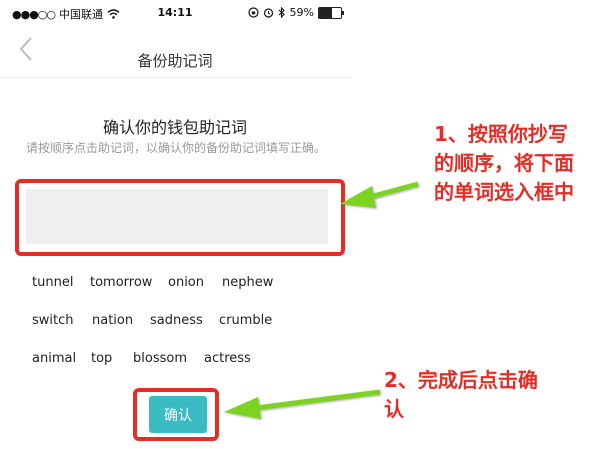  What do you see at coordinates (175, 50) in the screenshot?
I see `nav-bar: 备份助记词` at bounding box center [175, 50].